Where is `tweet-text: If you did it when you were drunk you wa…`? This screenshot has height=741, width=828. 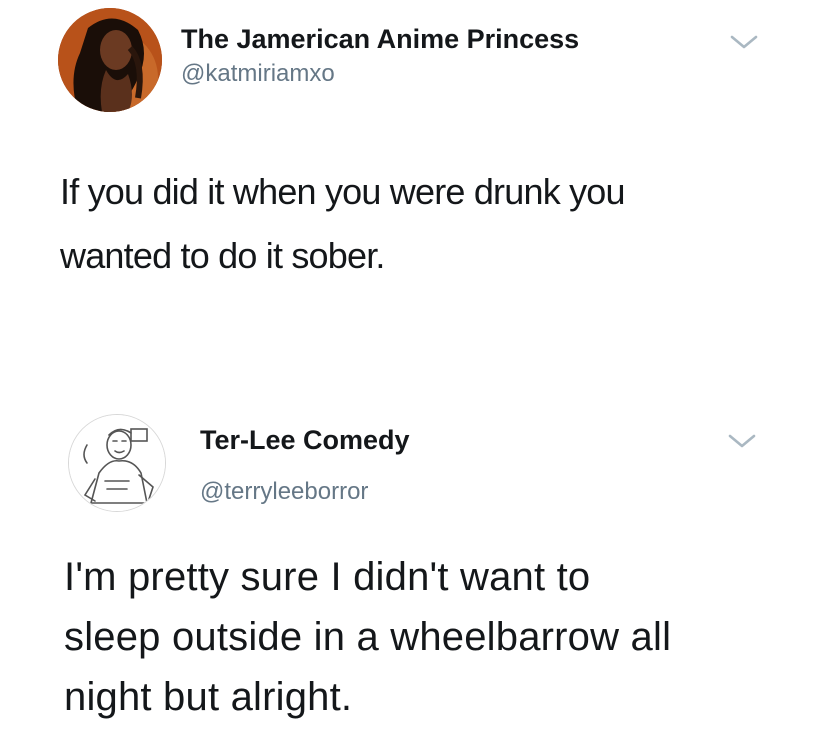 tweet-text: If you did it when you were drunk you wa… is located at coordinates (343, 224).